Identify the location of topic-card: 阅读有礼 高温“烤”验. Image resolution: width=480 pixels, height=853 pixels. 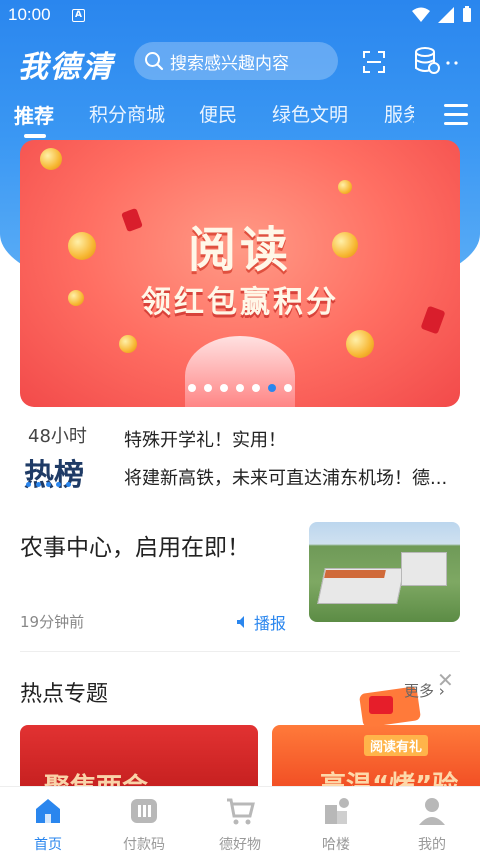
(376, 760).